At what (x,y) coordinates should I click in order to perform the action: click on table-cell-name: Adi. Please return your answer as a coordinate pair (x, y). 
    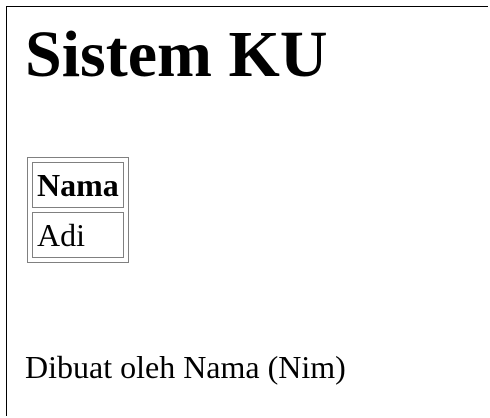
    Looking at the image, I should click on (78, 235).